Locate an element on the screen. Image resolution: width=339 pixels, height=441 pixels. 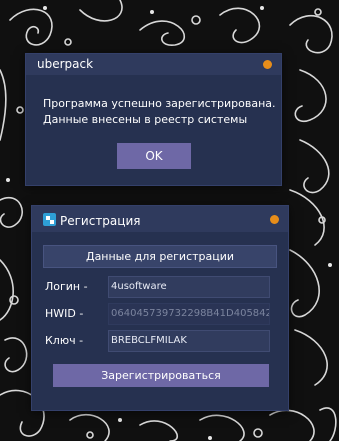
key-field: BREBCLFMILAK is located at coordinates (189, 341).